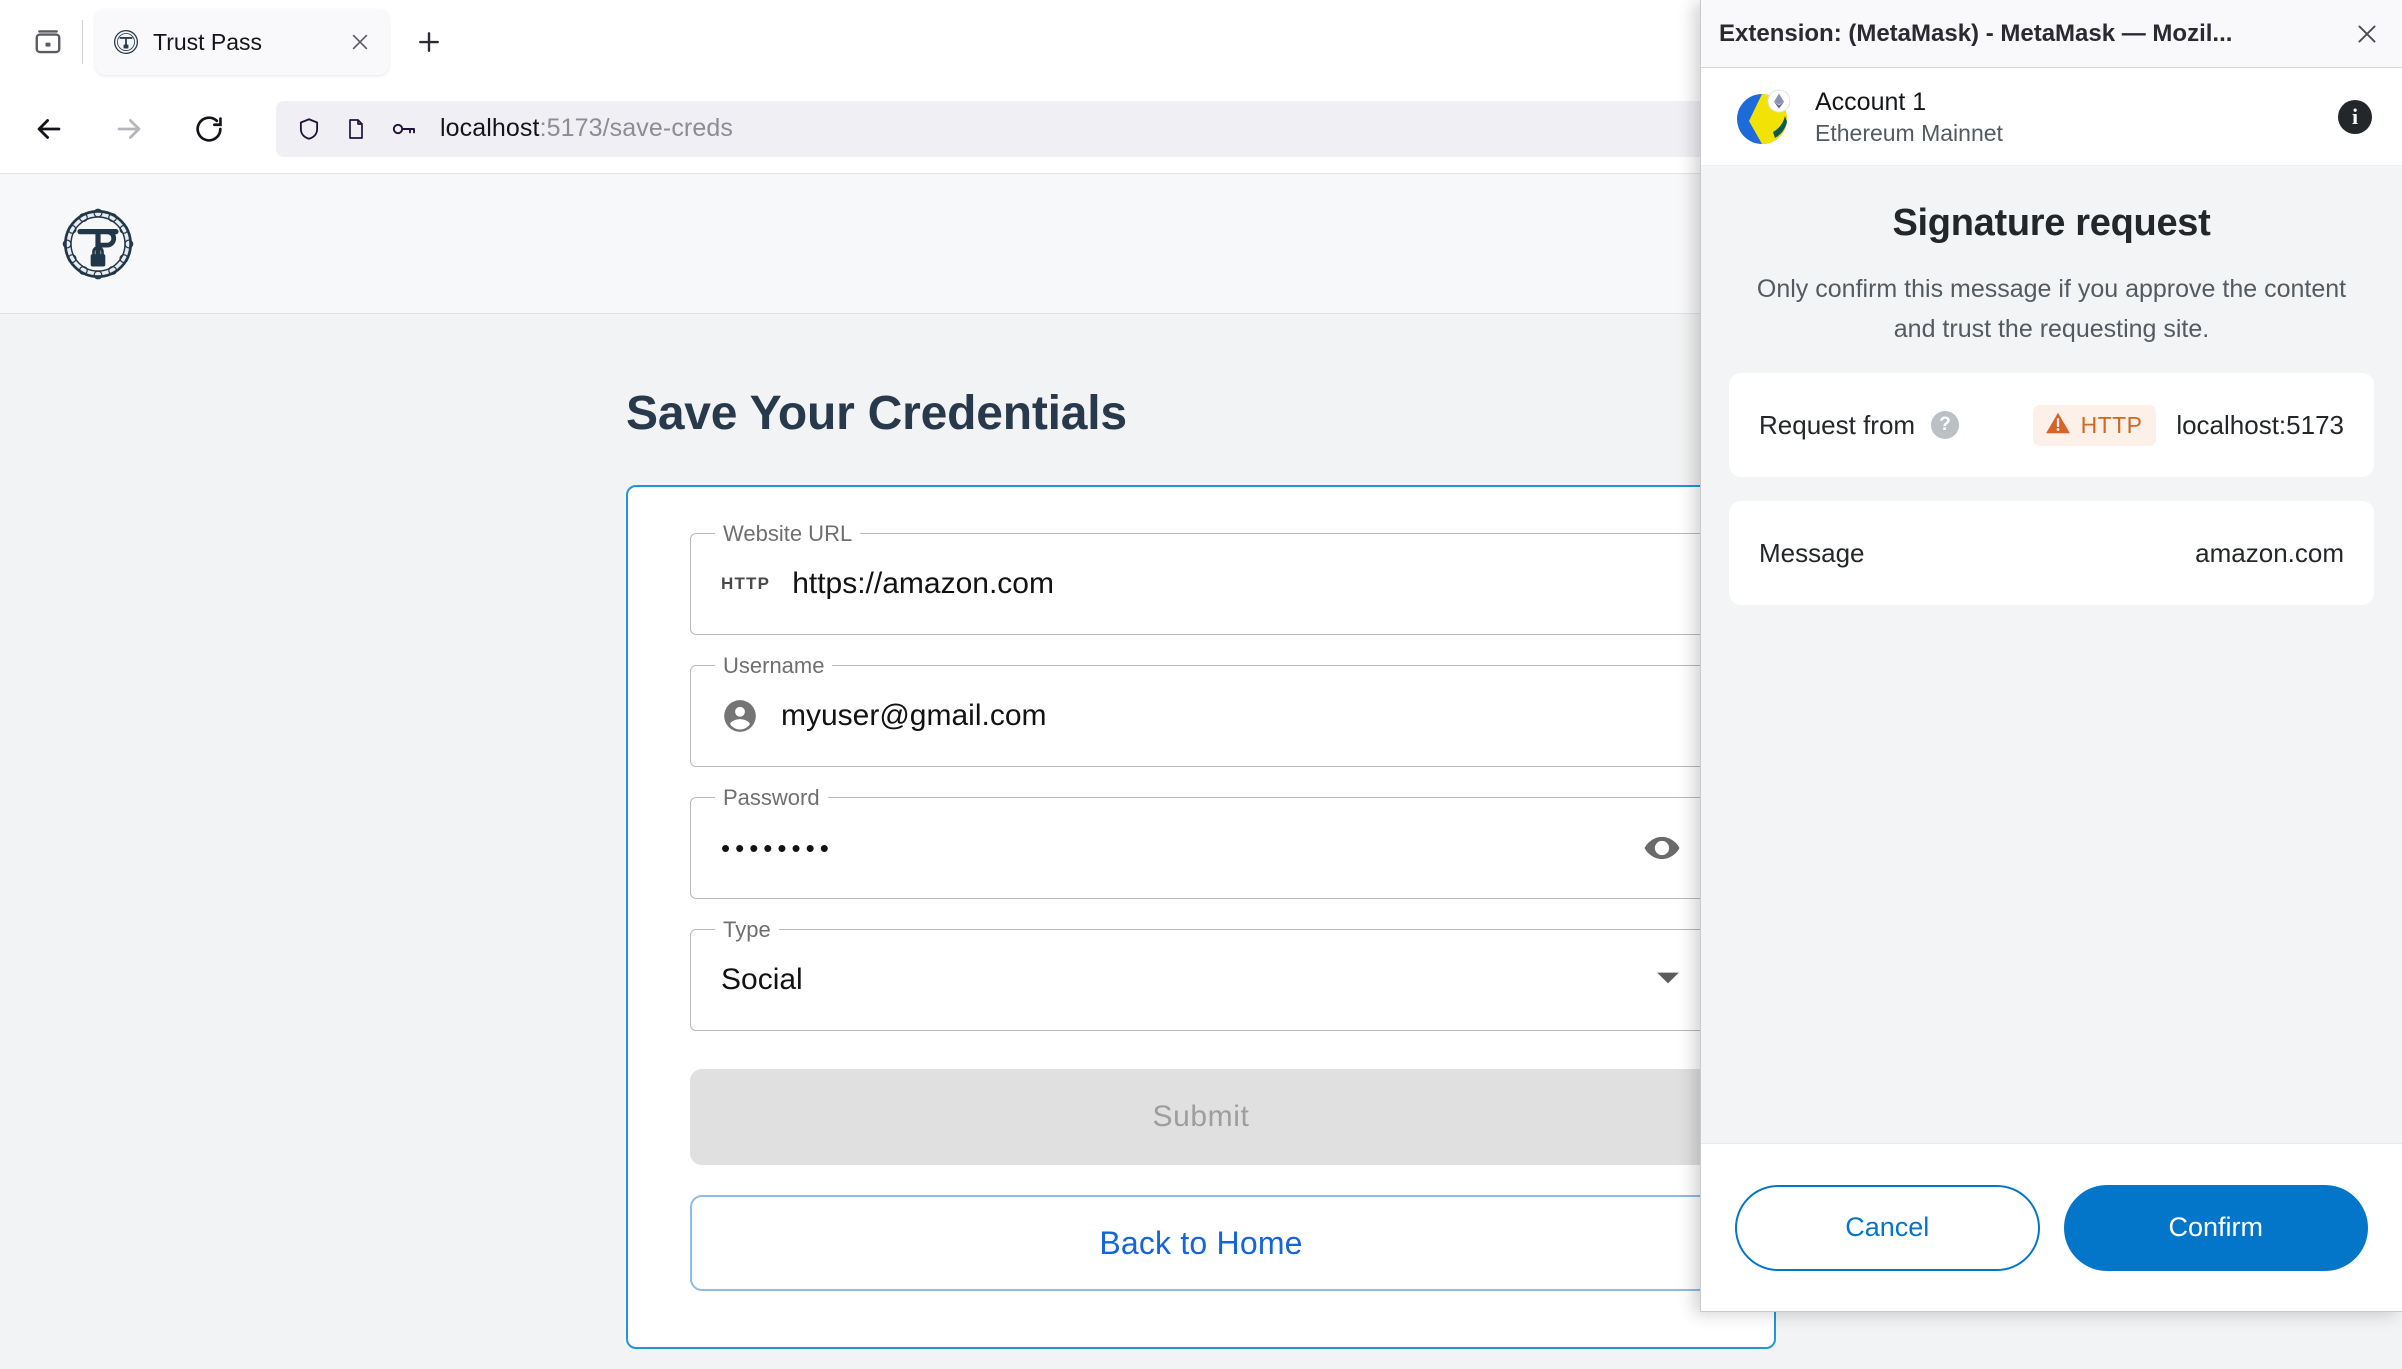 This screenshot has width=2402, height=1369. I want to click on message-value: amazon.com, so click(2269, 552).